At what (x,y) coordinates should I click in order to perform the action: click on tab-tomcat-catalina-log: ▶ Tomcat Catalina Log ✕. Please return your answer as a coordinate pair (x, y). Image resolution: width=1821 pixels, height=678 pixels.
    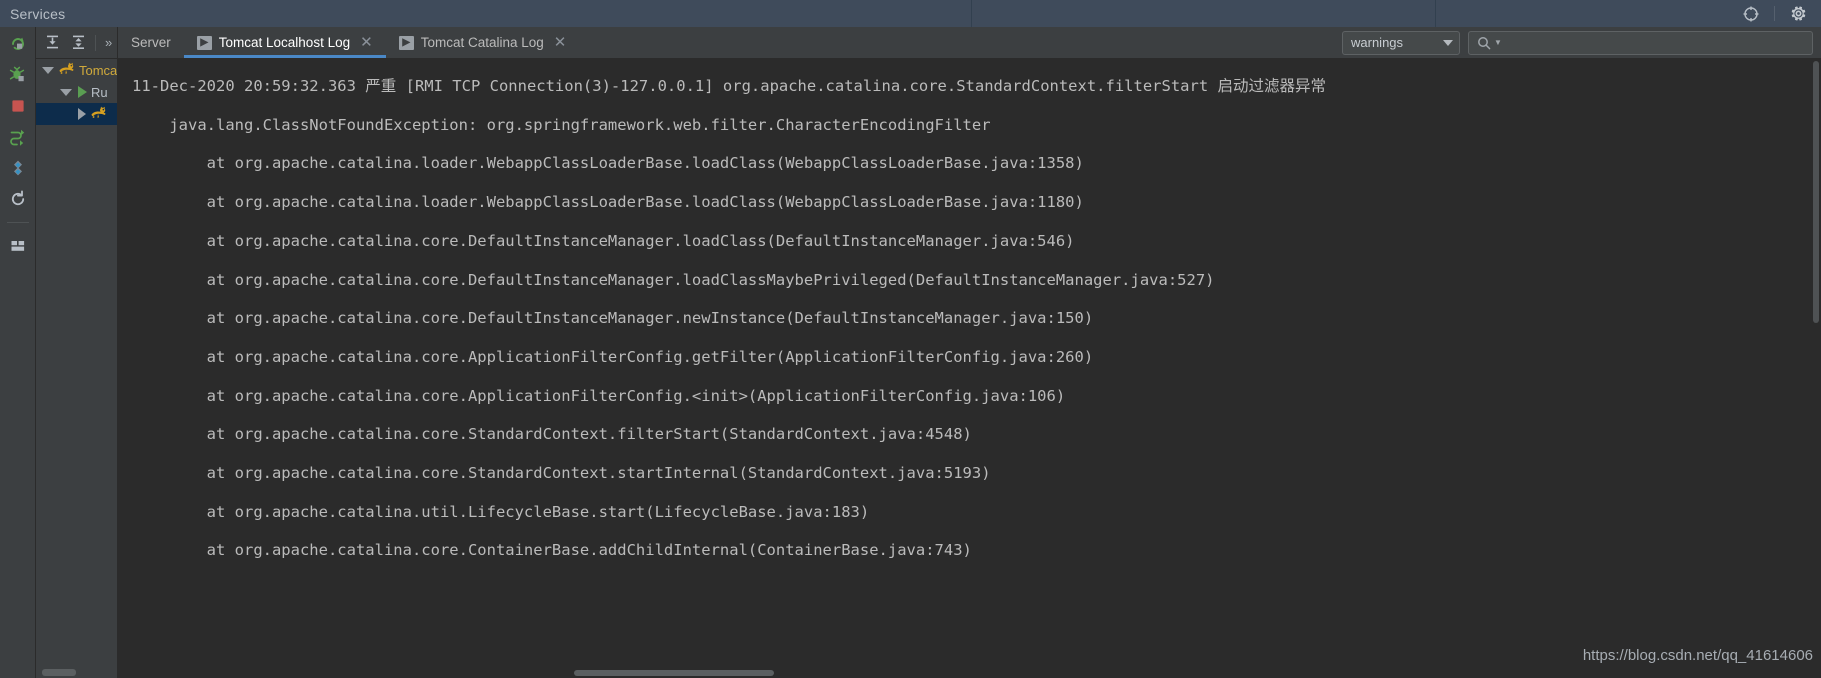
    Looking at the image, I should click on (483, 42).